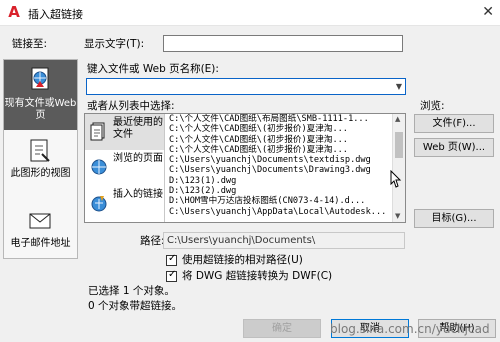 This screenshot has height=342, width=500. What do you see at coordinates (432, 106) in the screenshot?
I see `browse-label: 浏览:` at bounding box center [432, 106].